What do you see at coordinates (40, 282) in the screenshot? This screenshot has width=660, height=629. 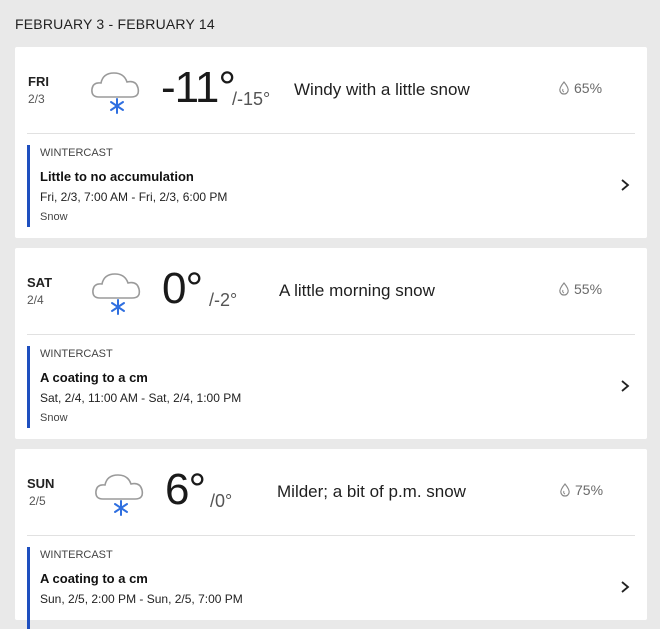 I see `day-name: SAT` at bounding box center [40, 282].